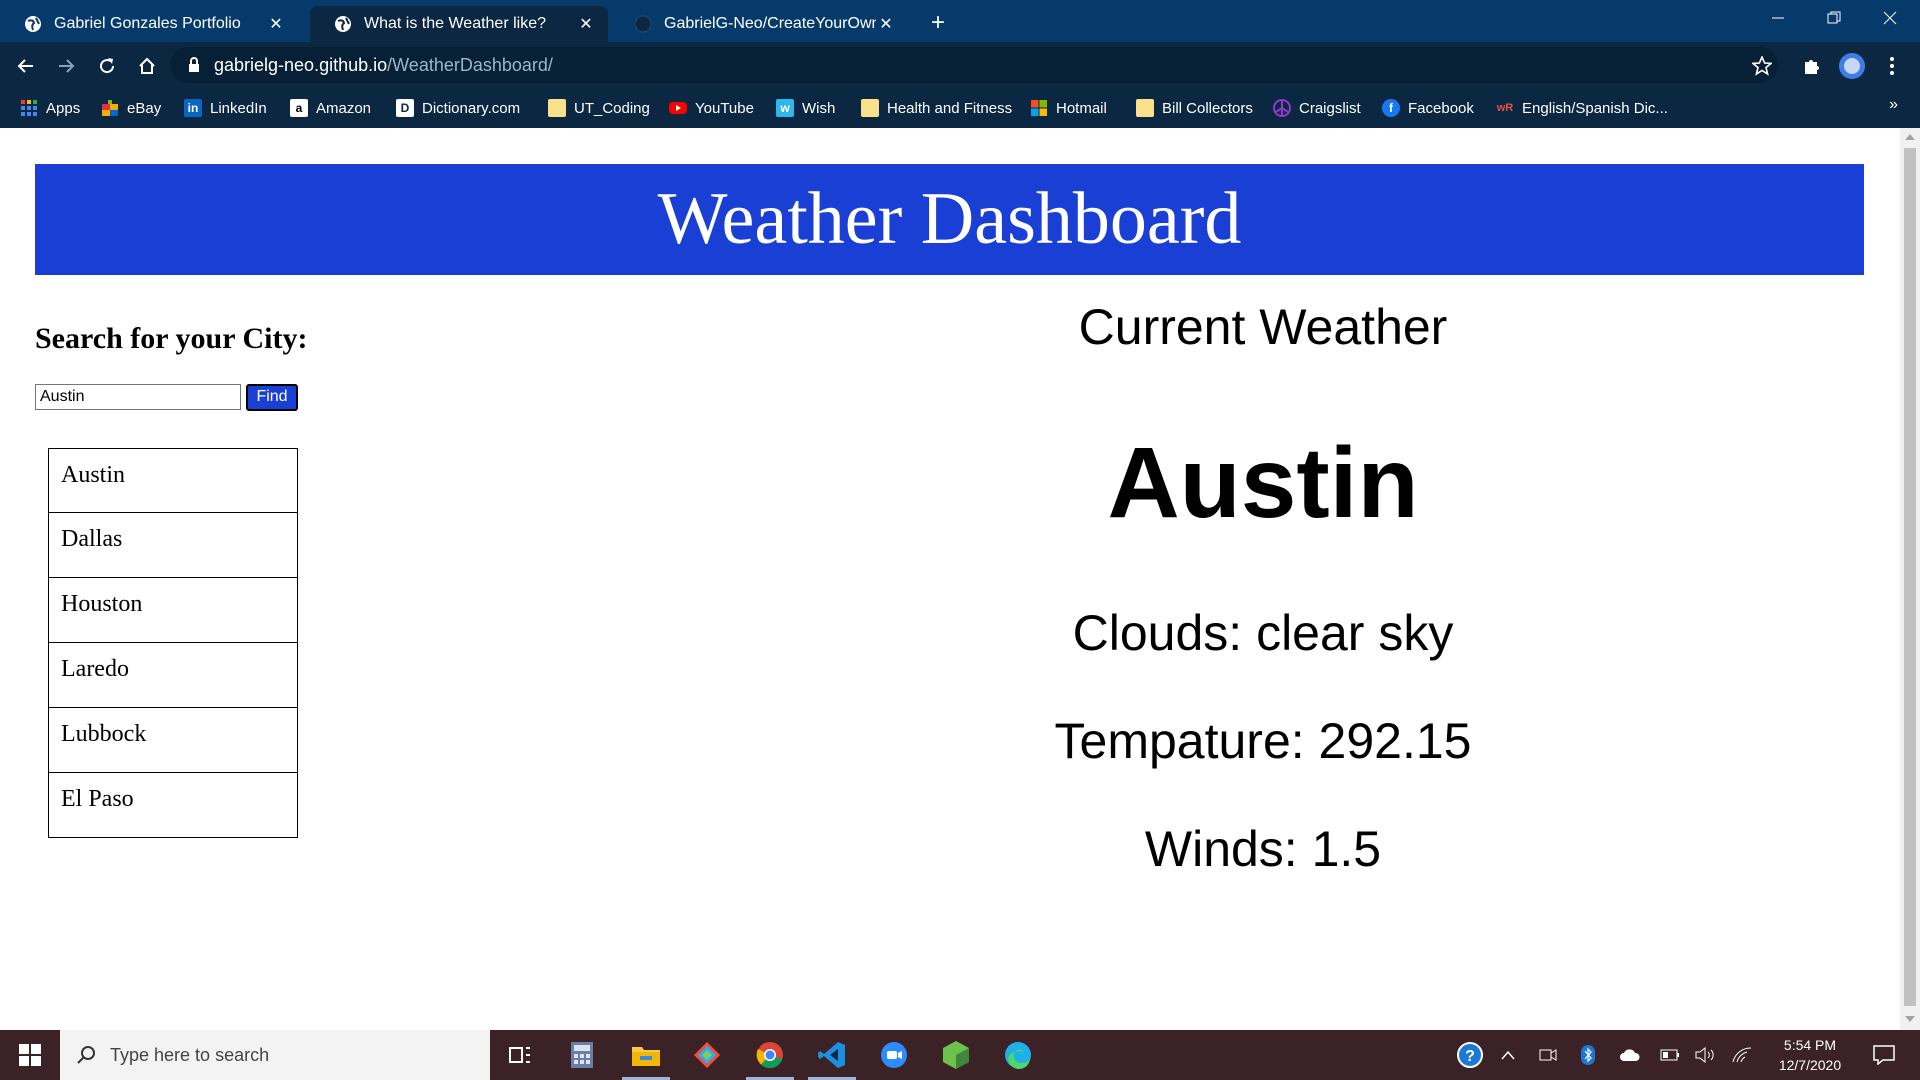 This screenshot has width=1920, height=1080. What do you see at coordinates (1018, 1055) in the screenshot?
I see `edge-app` at bounding box center [1018, 1055].